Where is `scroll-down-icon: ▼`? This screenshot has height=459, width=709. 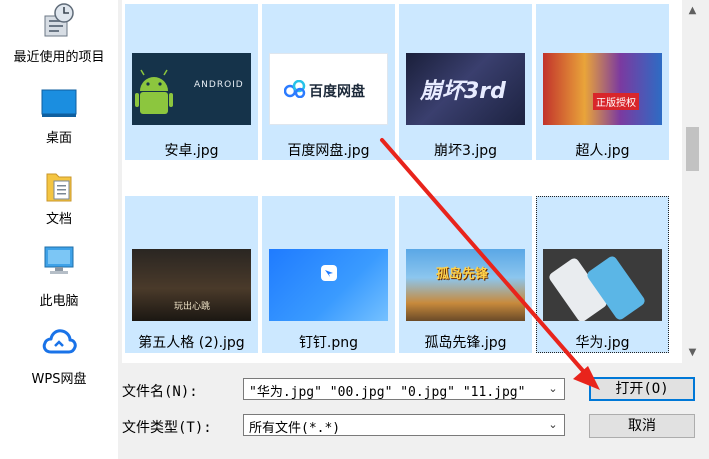 scroll-down-icon: ▼ is located at coordinates (692, 352).